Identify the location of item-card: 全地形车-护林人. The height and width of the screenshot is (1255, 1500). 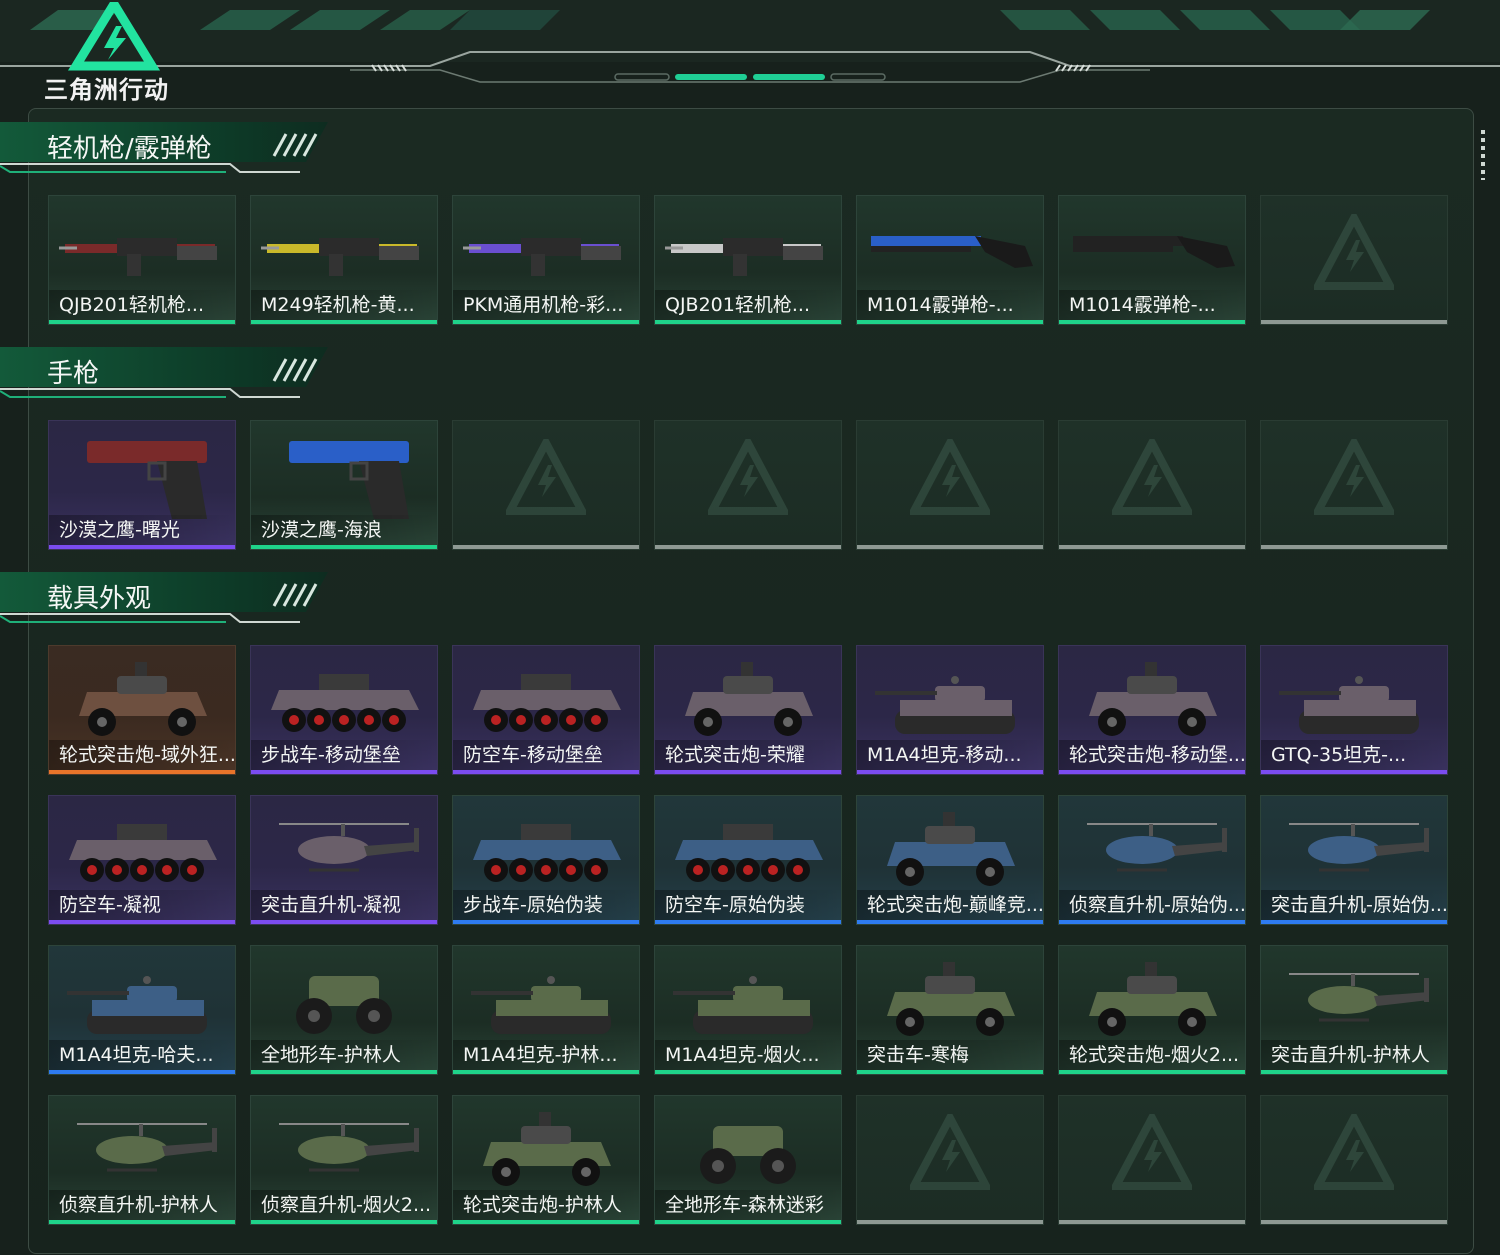
(344, 1010).